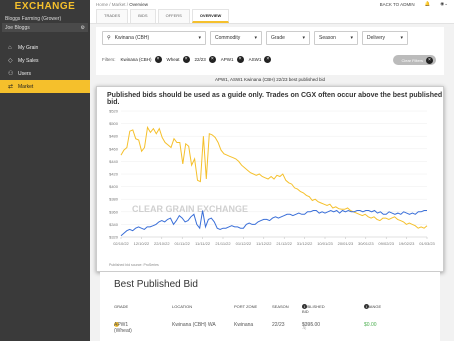 The width and height of the screenshot is (454, 341). I want to click on y-tick-label: $480, so click(114, 136).